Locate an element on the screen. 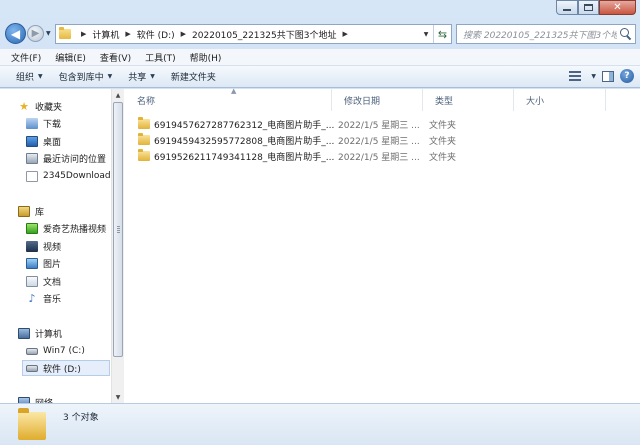  scroll-up-icon: ▲ is located at coordinates (118, 95).